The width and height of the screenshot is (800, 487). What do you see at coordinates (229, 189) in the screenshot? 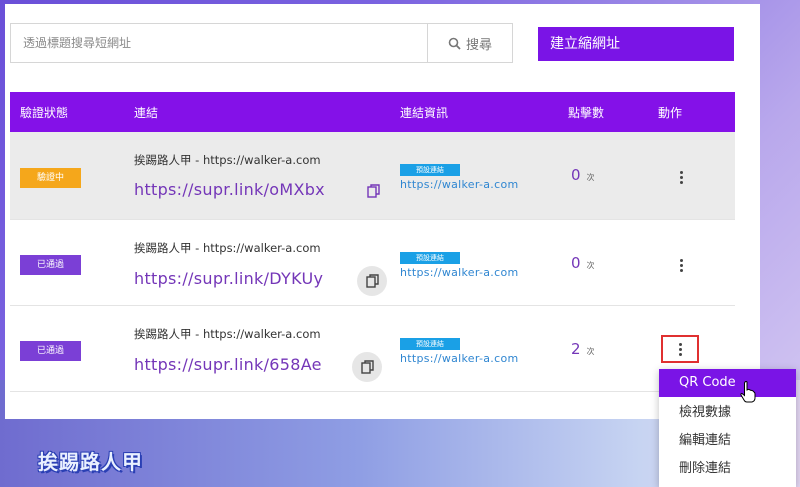
I see `short-link: https://supr.link/oMXbx` at bounding box center [229, 189].